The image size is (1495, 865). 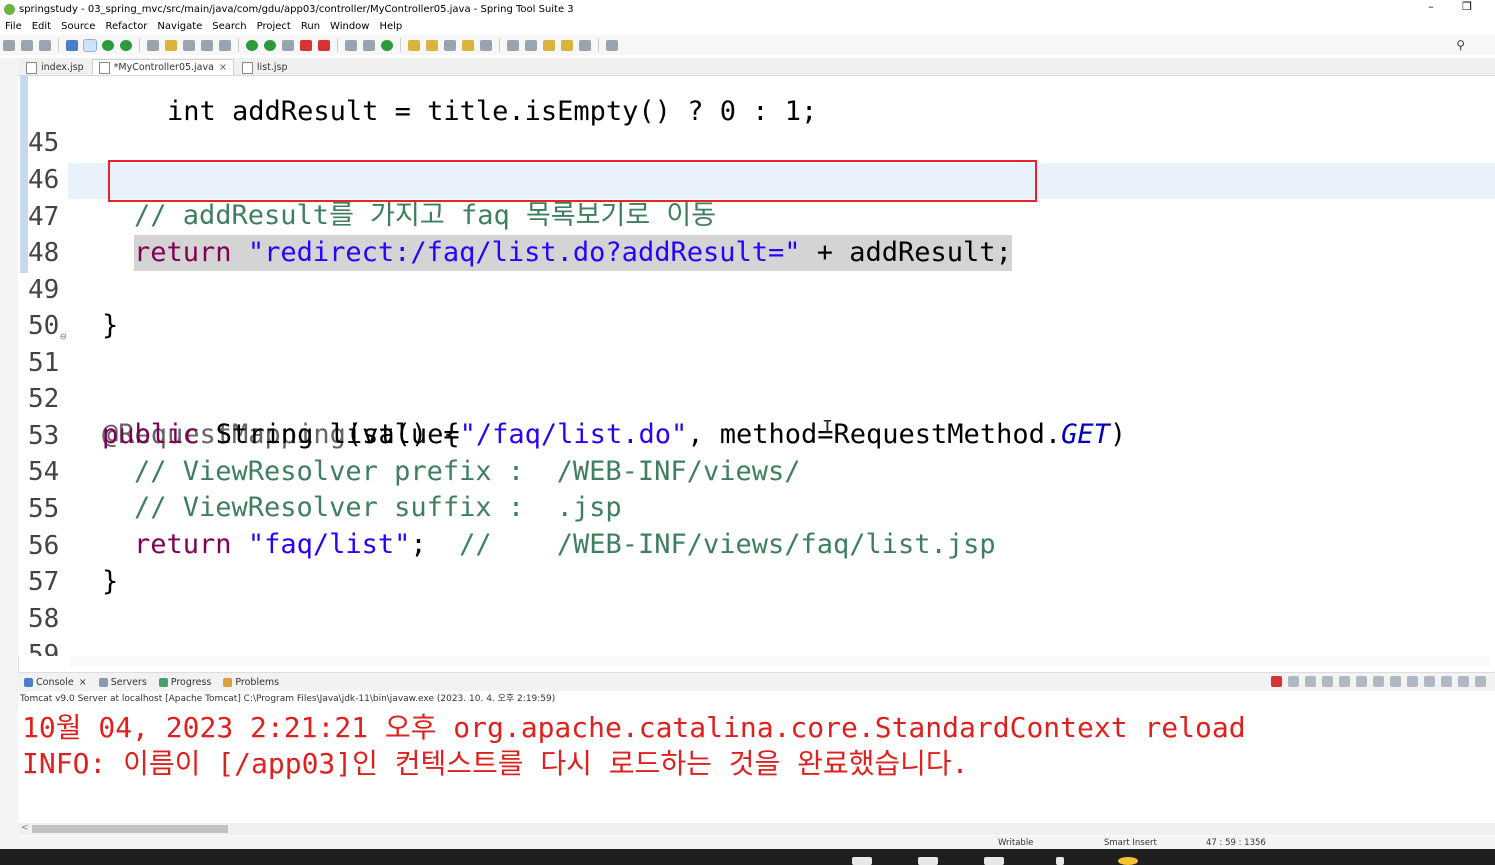 What do you see at coordinates (1480, 681) in the screenshot?
I see `settings-icon` at bounding box center [1480, 681].